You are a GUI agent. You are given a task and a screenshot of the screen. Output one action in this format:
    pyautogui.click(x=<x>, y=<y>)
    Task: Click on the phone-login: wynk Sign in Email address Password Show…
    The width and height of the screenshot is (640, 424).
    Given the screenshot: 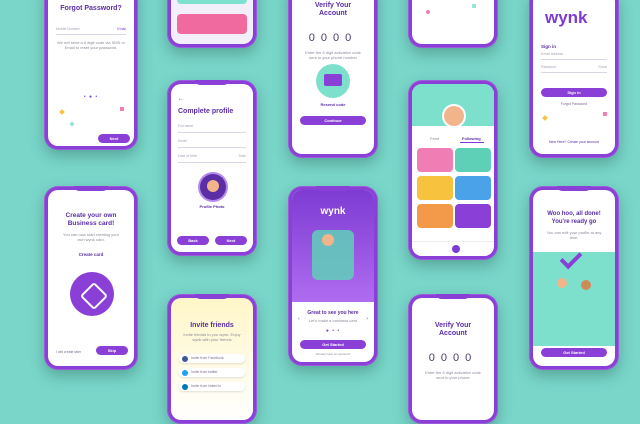 What is the action you would take?
    pyautogui.click(x=574, y=79)
    